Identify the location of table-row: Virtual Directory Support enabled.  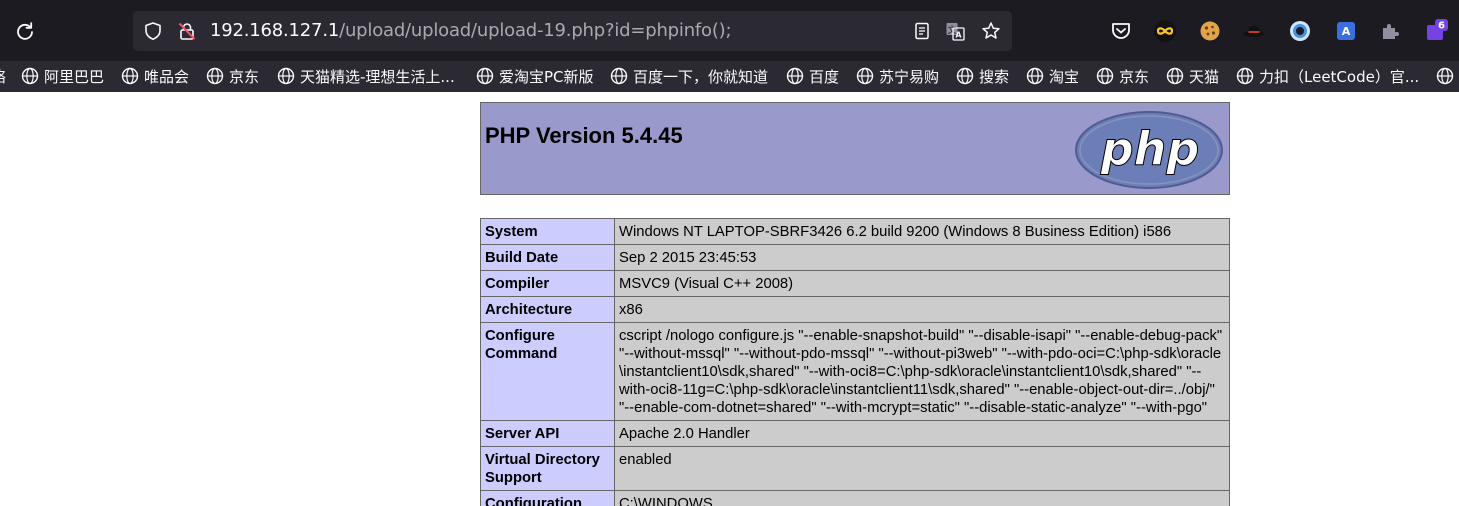
(855, 468).